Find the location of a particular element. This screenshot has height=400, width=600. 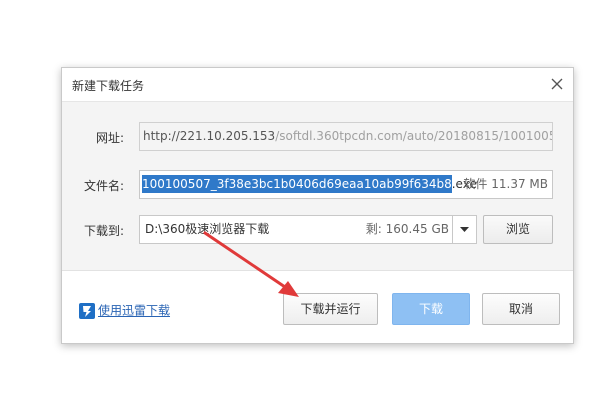

download-and-run-button: 下载并运行 is located at coordinates (330, 309).